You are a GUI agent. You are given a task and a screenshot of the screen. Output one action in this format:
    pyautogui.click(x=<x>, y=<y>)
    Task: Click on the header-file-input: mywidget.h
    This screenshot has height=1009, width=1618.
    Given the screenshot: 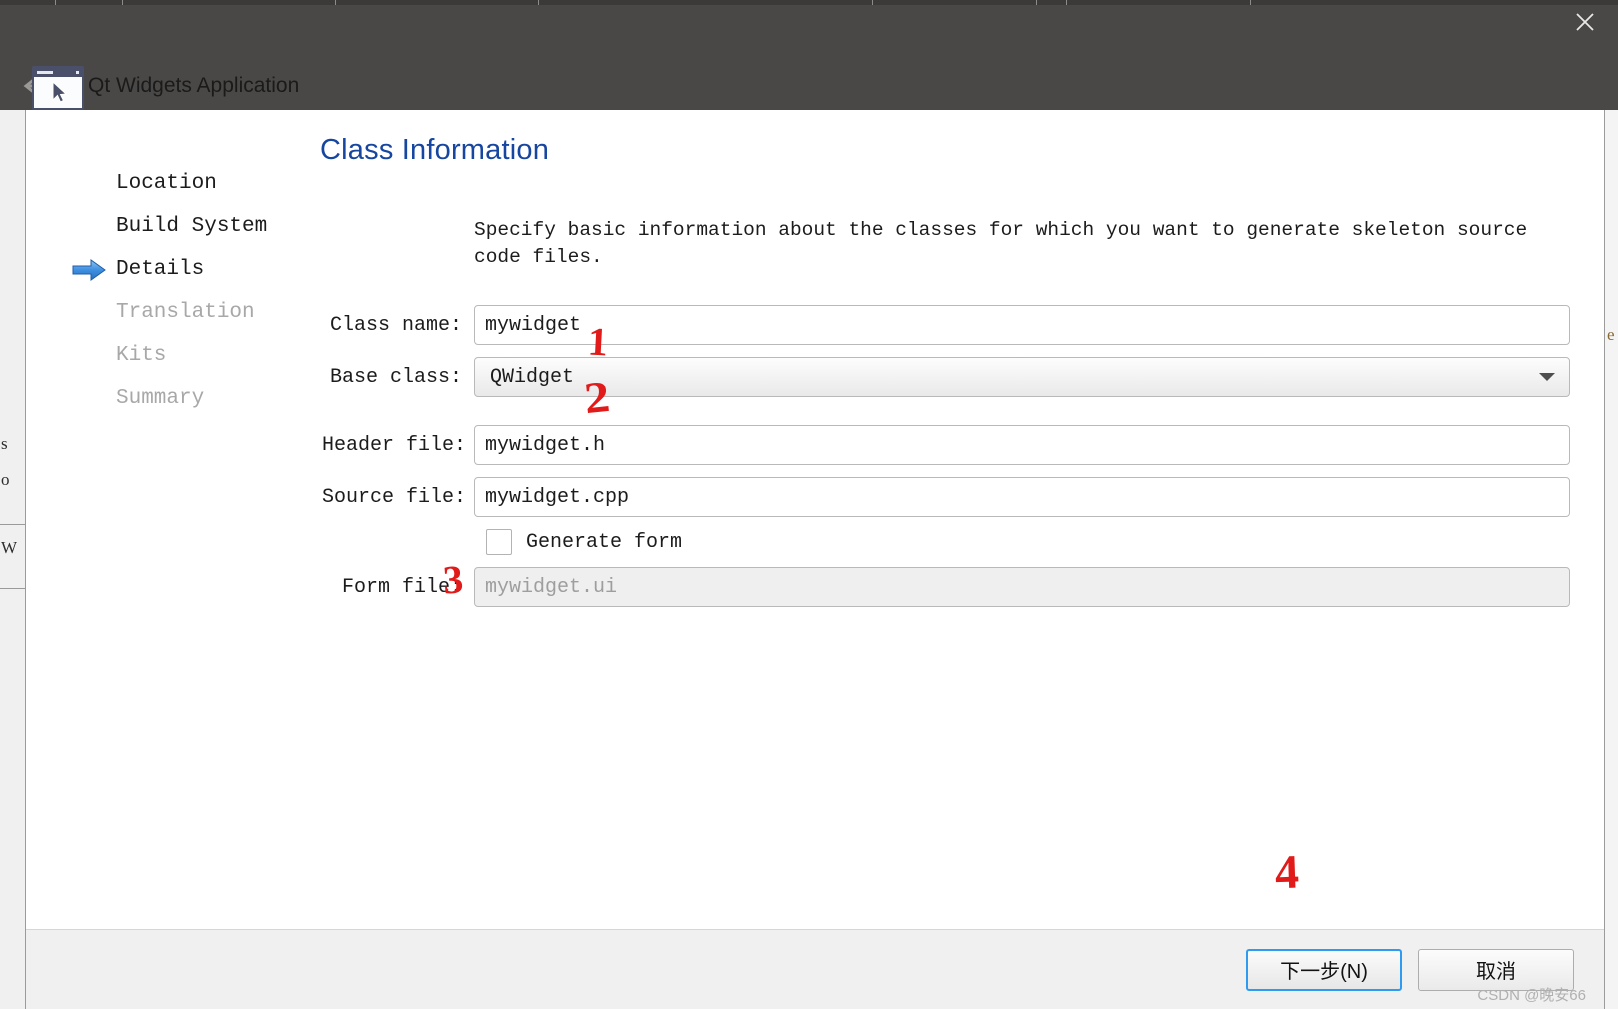 What is the action you would take?
    pyautogui.click(x=1022, y=445)
    